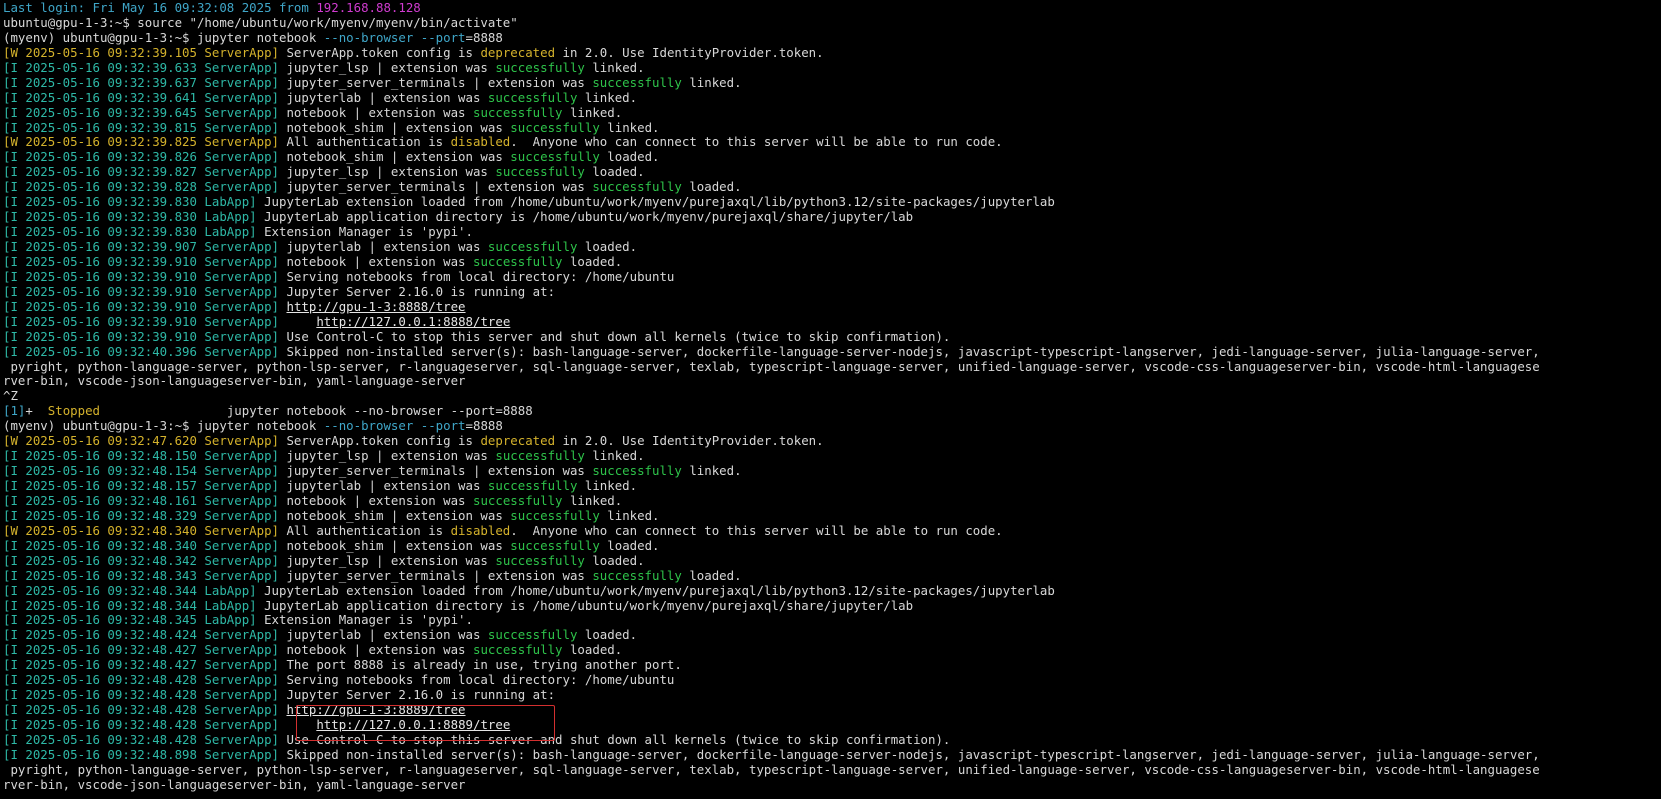 This screenshot has width=1661, height=799. What do you see at coordinates (141, 306) in the screenshot?
I see `terminal-text: [I 2025-05-16 09:32:39.910 ServerApp]` at bounding box center [141, 306].